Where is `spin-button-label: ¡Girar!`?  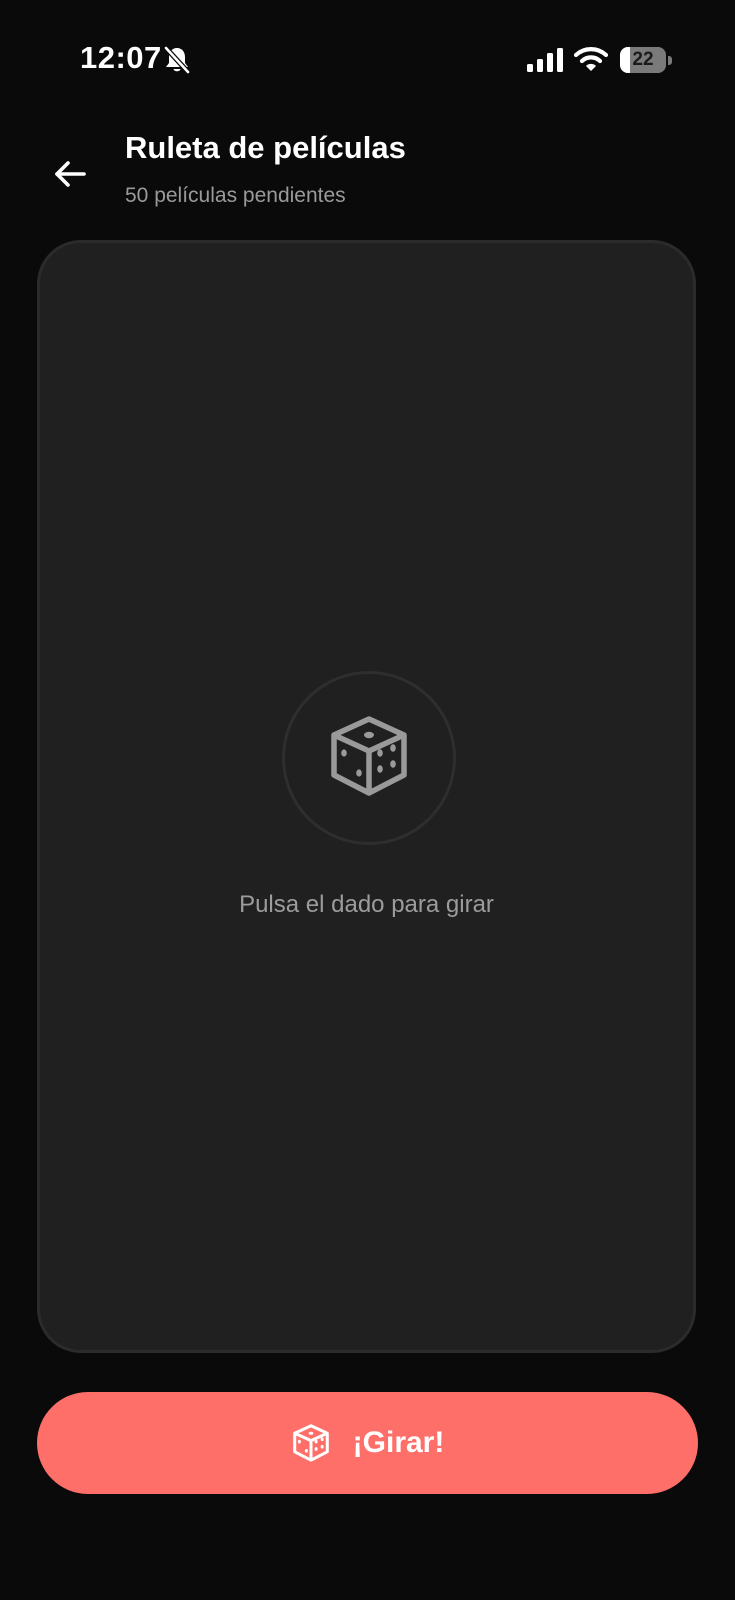
spin-button-label: ¡Girar! is located at coordinates (398, 1442).